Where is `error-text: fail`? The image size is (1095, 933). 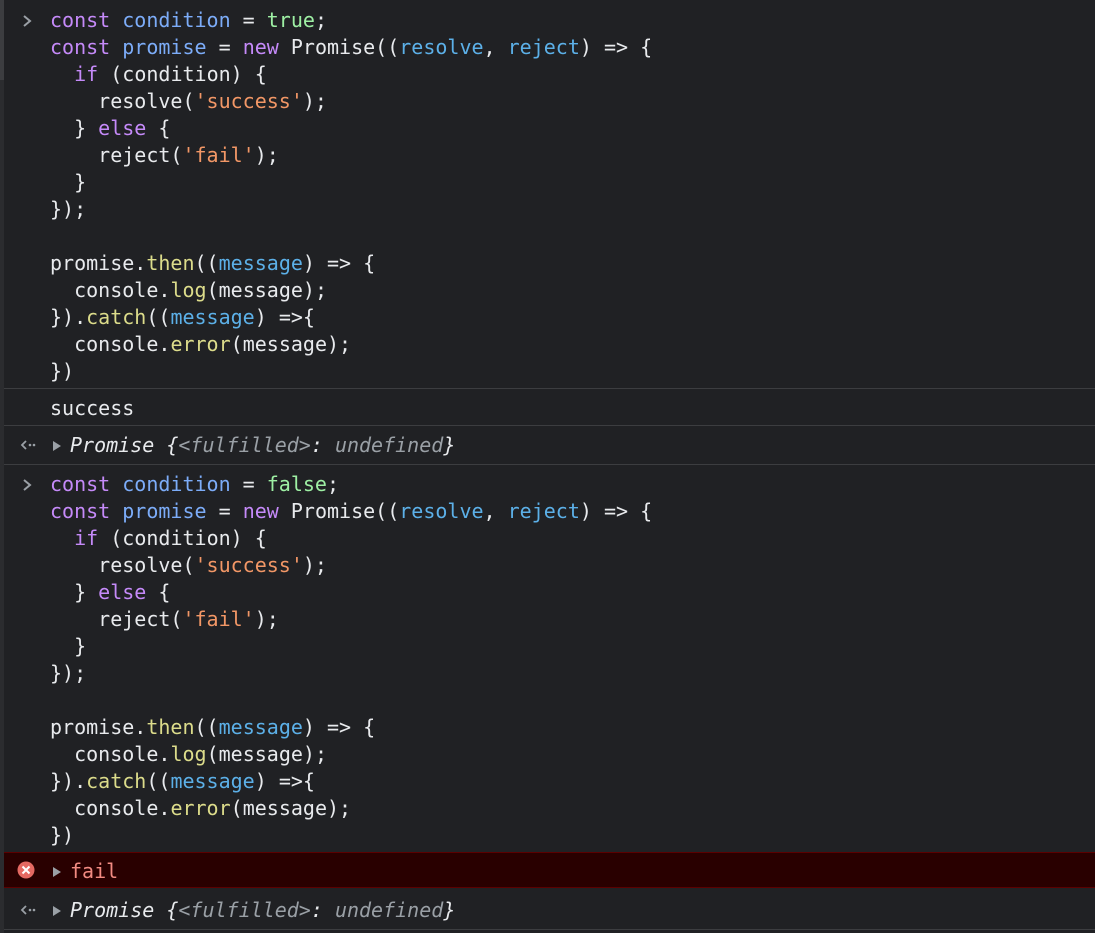 error-text: fail is located at coordinates (94, 871).